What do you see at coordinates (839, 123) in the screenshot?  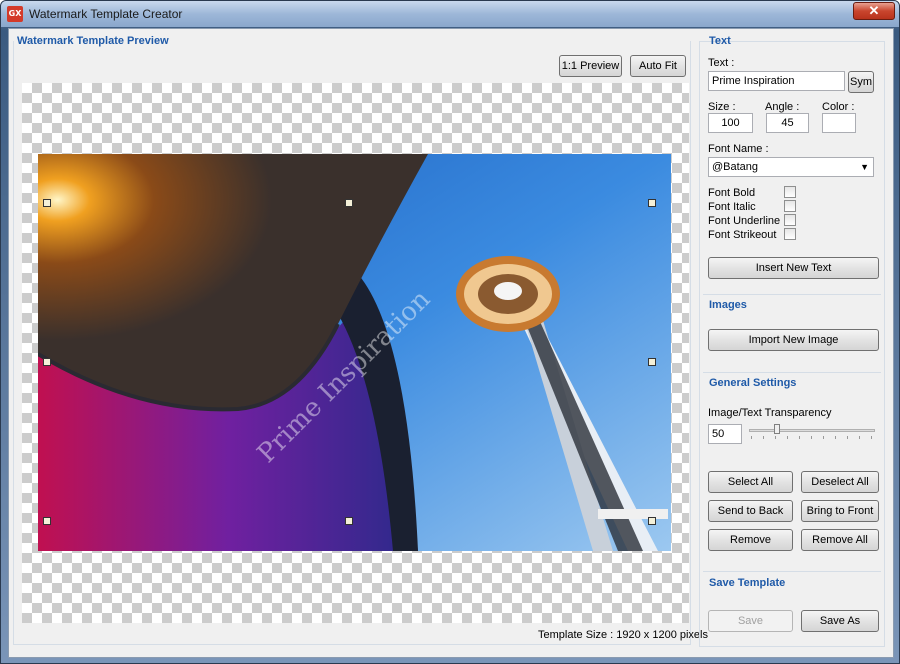 I see `color-picker` at bounding box center [839, 123].